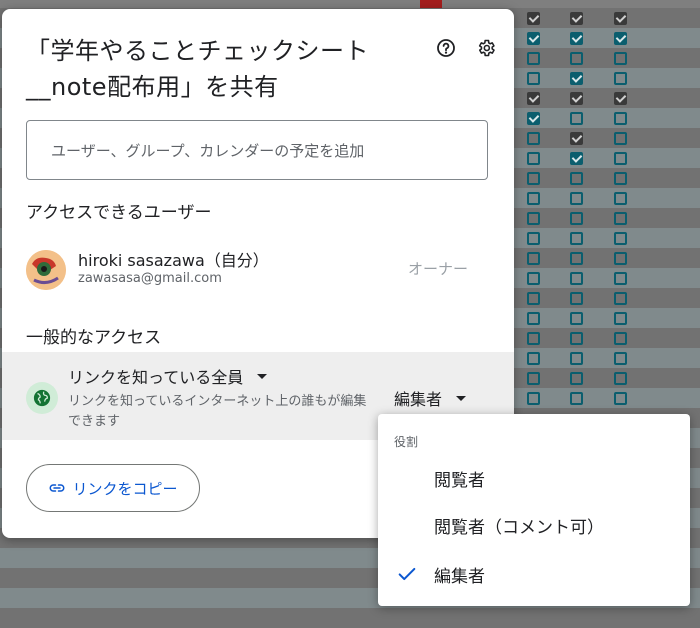 This screenshot has height=628, width=700. I want to click on user-name: hiroki sasazawa（自分）, so click(173, 260).